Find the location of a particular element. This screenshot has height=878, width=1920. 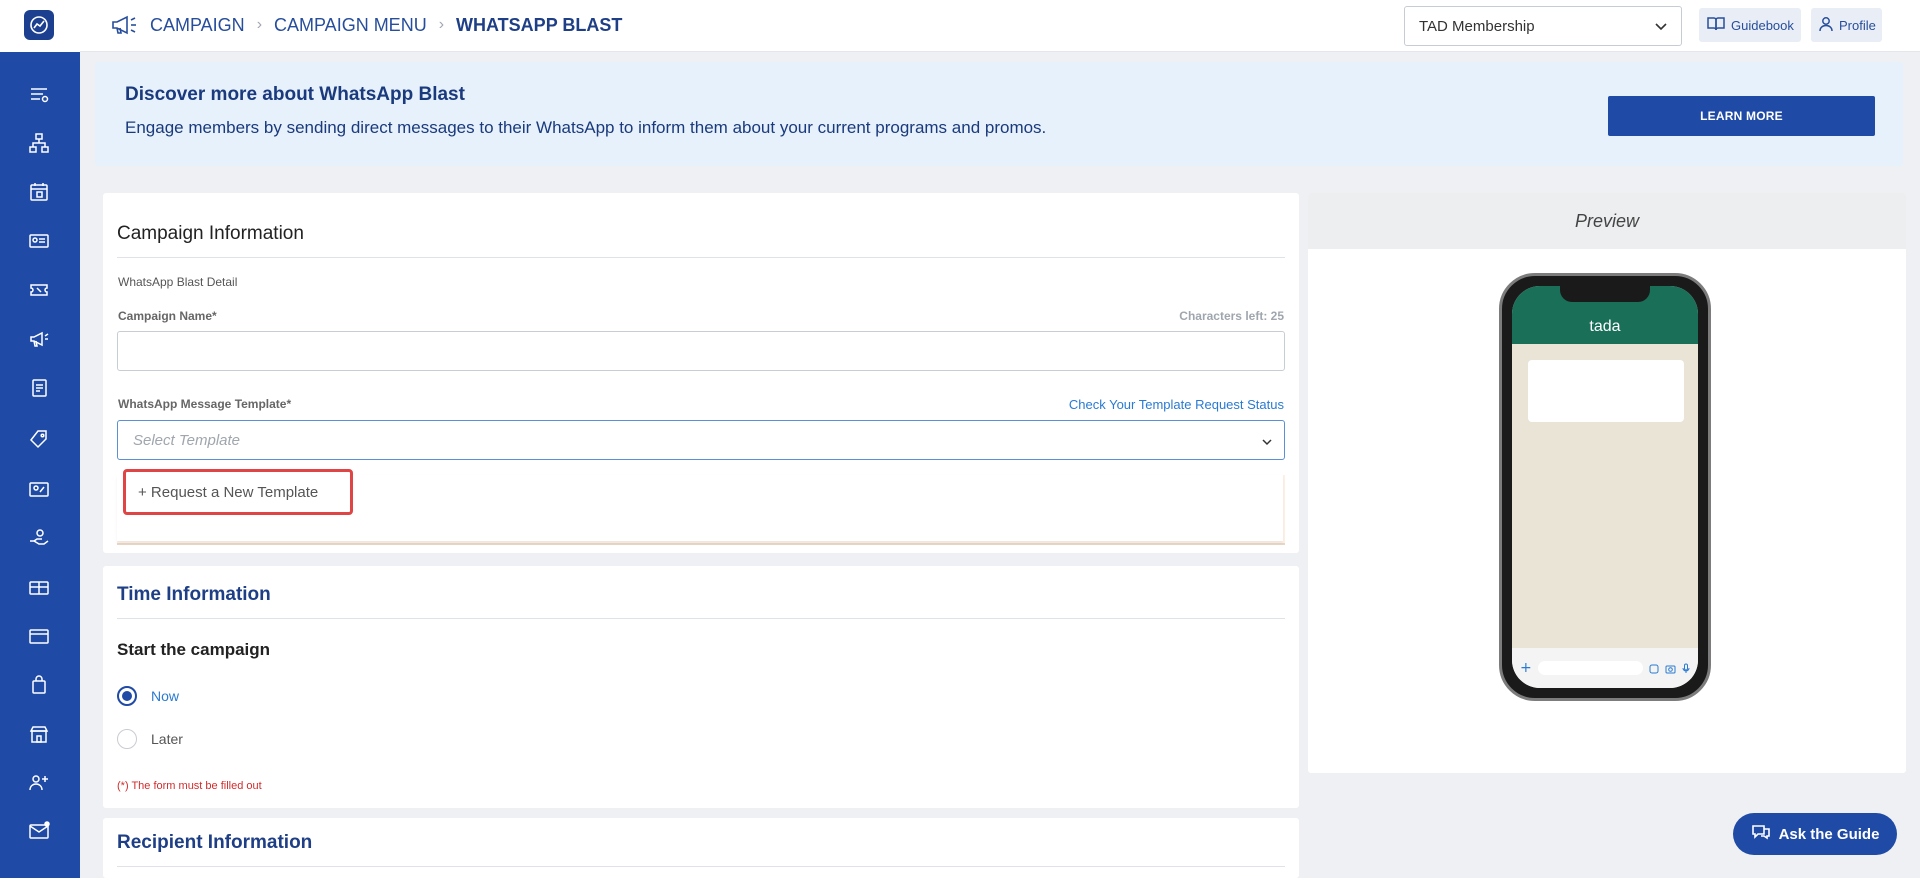

ticket-icon is located at coordinates (39, 290).